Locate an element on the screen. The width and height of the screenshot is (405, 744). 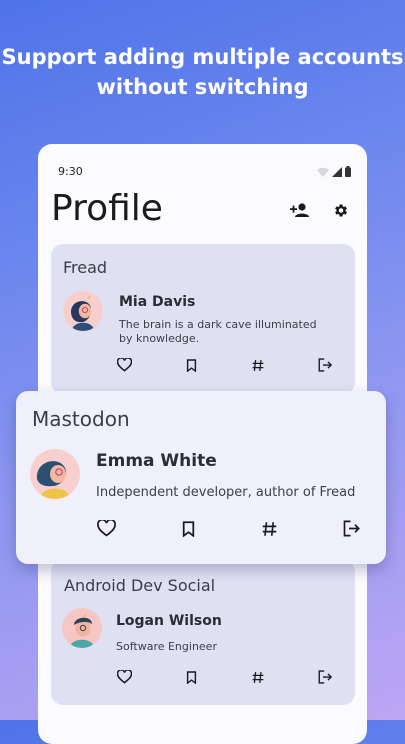
account-server-name: Fread is located at coordinates (85, 267).